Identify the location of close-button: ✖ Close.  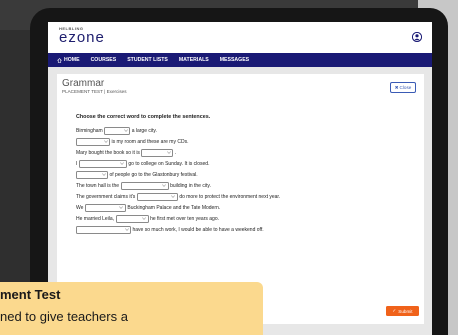
(403, 87).